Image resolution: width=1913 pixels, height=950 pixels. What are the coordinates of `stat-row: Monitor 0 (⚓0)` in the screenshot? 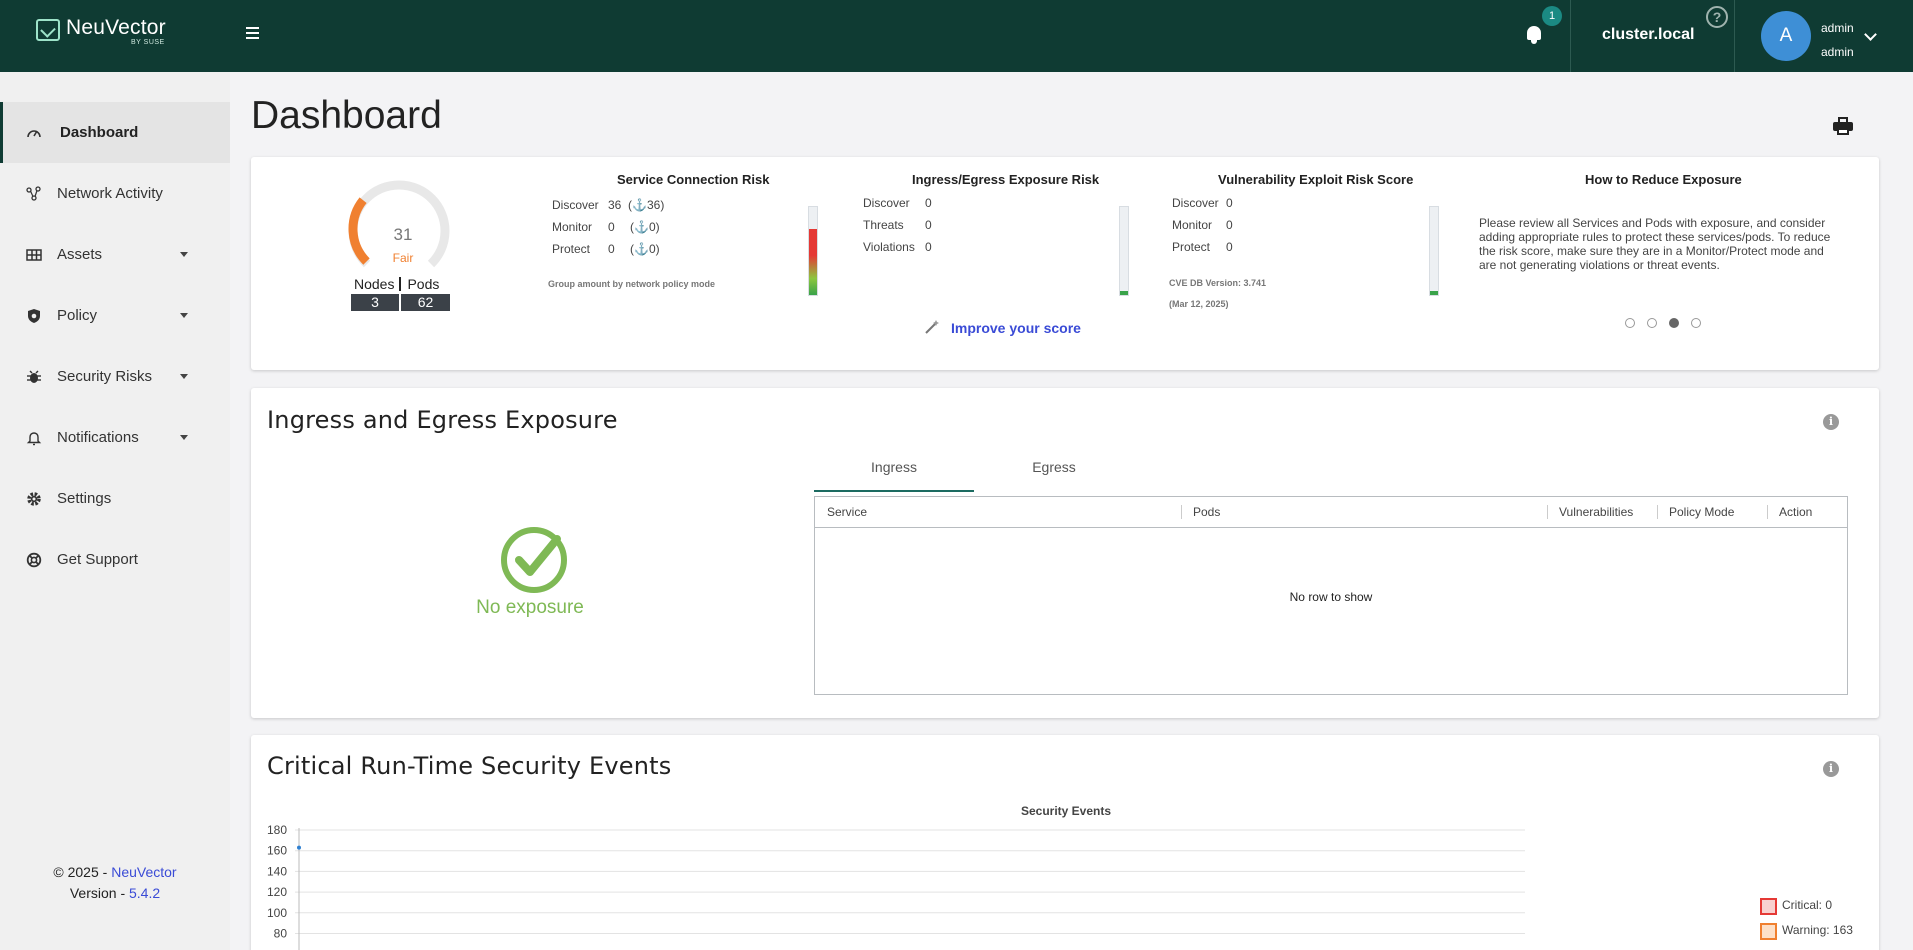 It's located at (606, 227).